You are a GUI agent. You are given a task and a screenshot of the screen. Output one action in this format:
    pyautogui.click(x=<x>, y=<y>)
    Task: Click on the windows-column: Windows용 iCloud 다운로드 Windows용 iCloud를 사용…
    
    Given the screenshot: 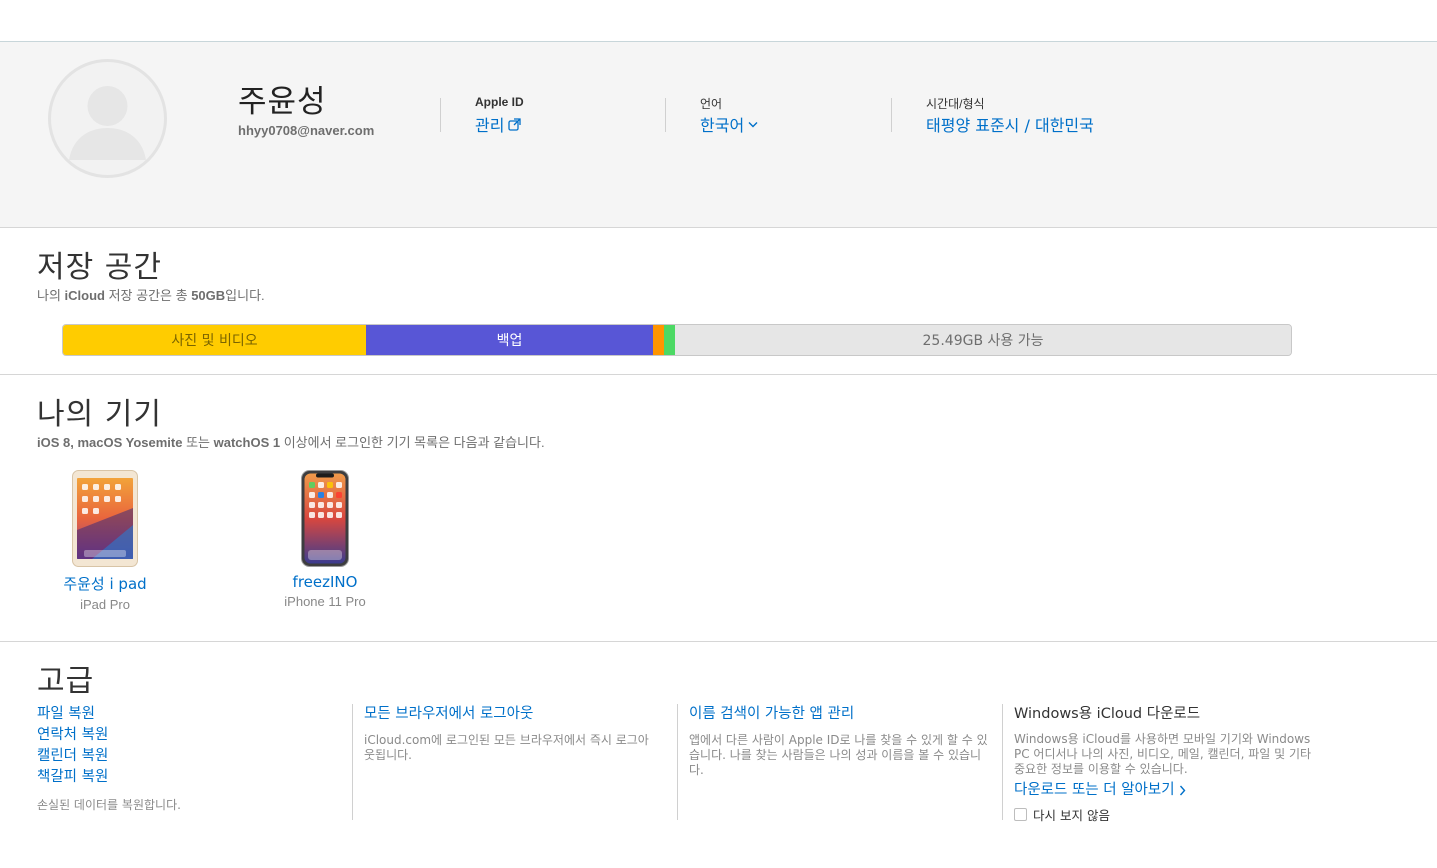 What is the action you would take?
    pyautogui.click(x=1167, y=763)
    